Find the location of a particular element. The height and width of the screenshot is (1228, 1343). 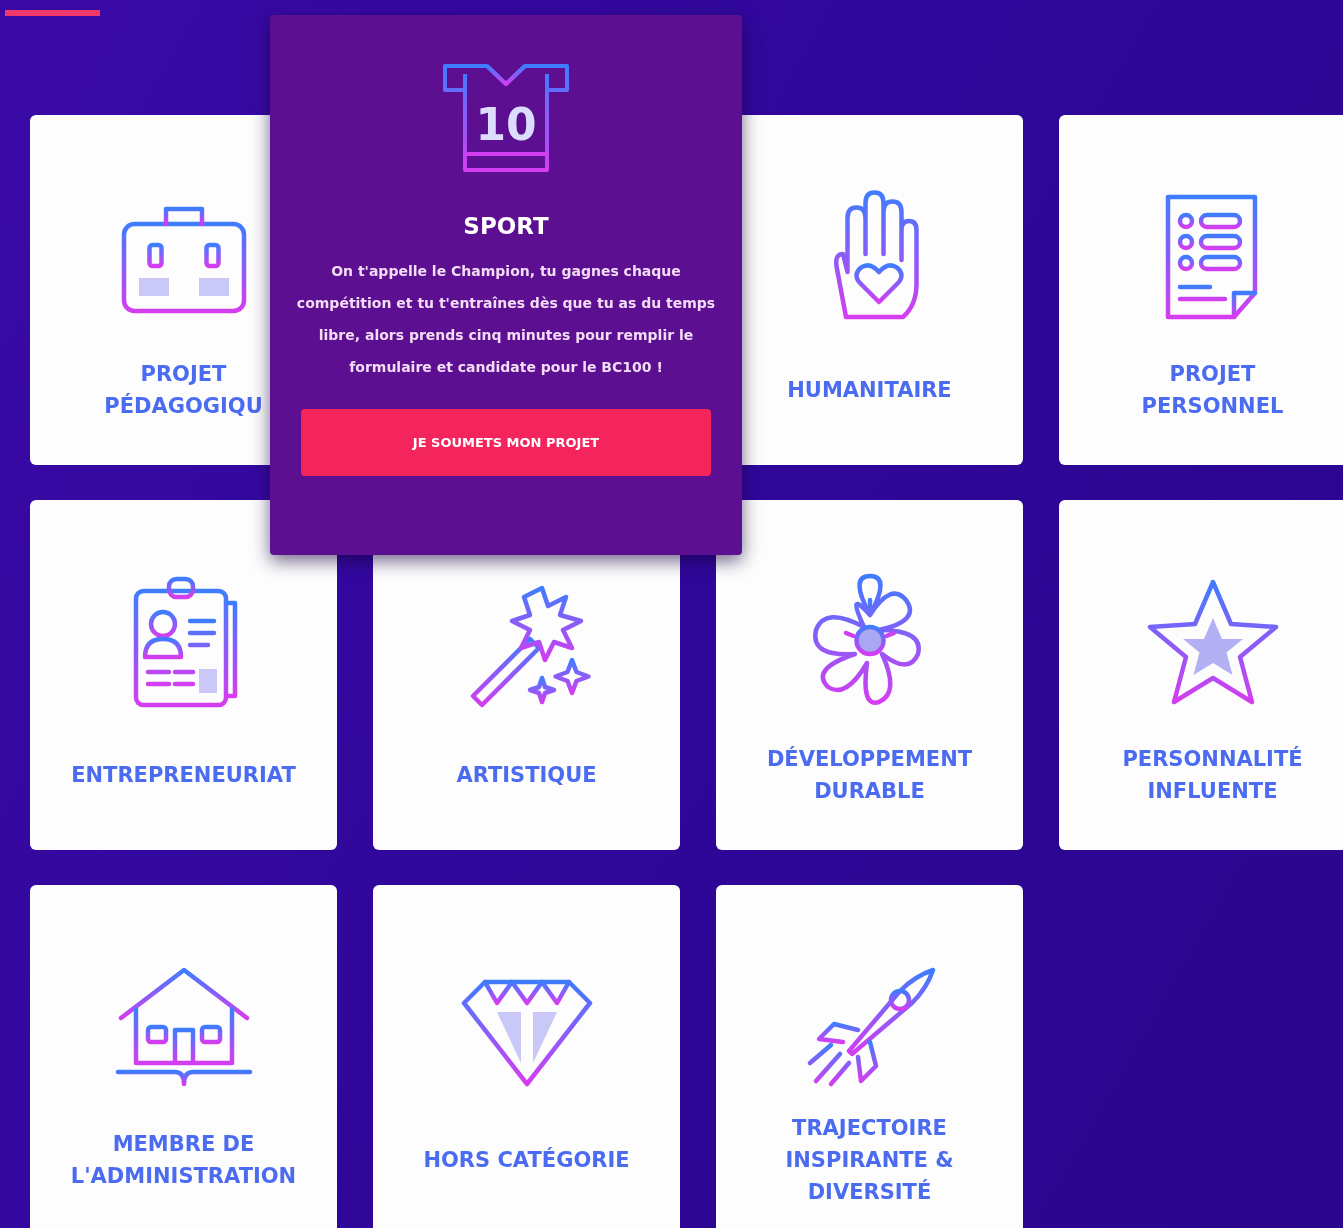

category-label: MEMBRE DE L'ADMINISTRATION is located at coordinates (183, 1160).